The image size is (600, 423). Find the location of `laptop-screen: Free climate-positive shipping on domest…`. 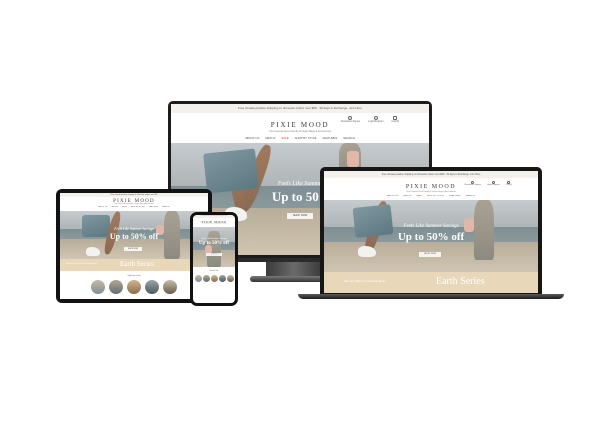

laptop-screen: Free climate-positive shipping on domest… is located at coordinates (431, 232).